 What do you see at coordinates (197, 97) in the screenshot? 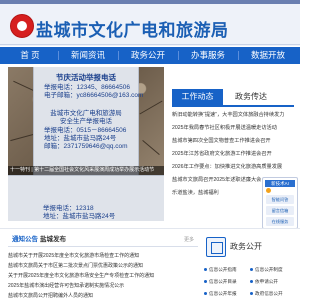
I see `tab-work-news: 工作动态` at bounding box center [197, 97].